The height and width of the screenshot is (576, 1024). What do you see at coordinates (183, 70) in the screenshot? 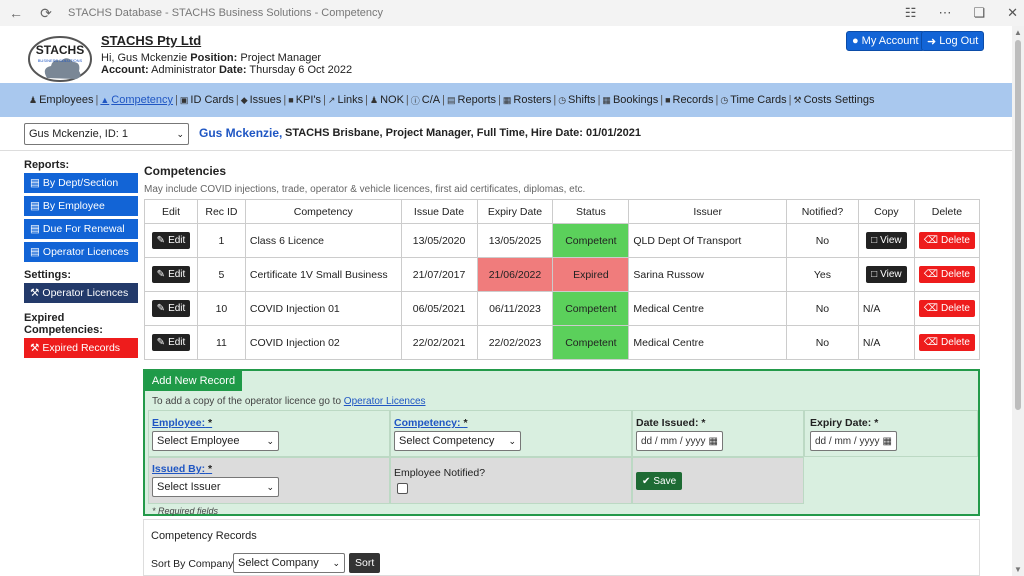
I see `account-value: Administrator` at bounding box center [183, 70].